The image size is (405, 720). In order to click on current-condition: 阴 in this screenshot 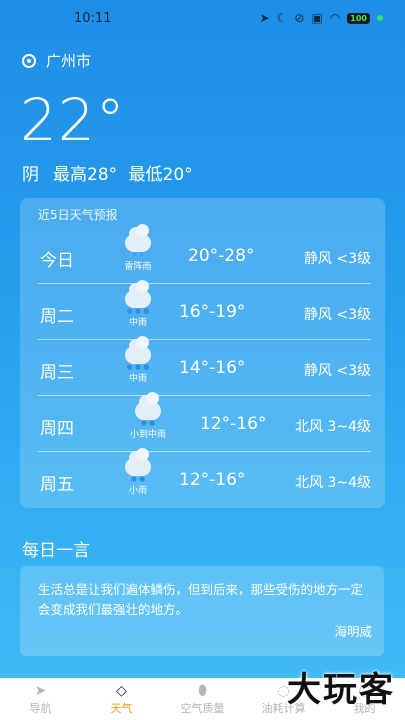, I will do `click(30, 175)`.